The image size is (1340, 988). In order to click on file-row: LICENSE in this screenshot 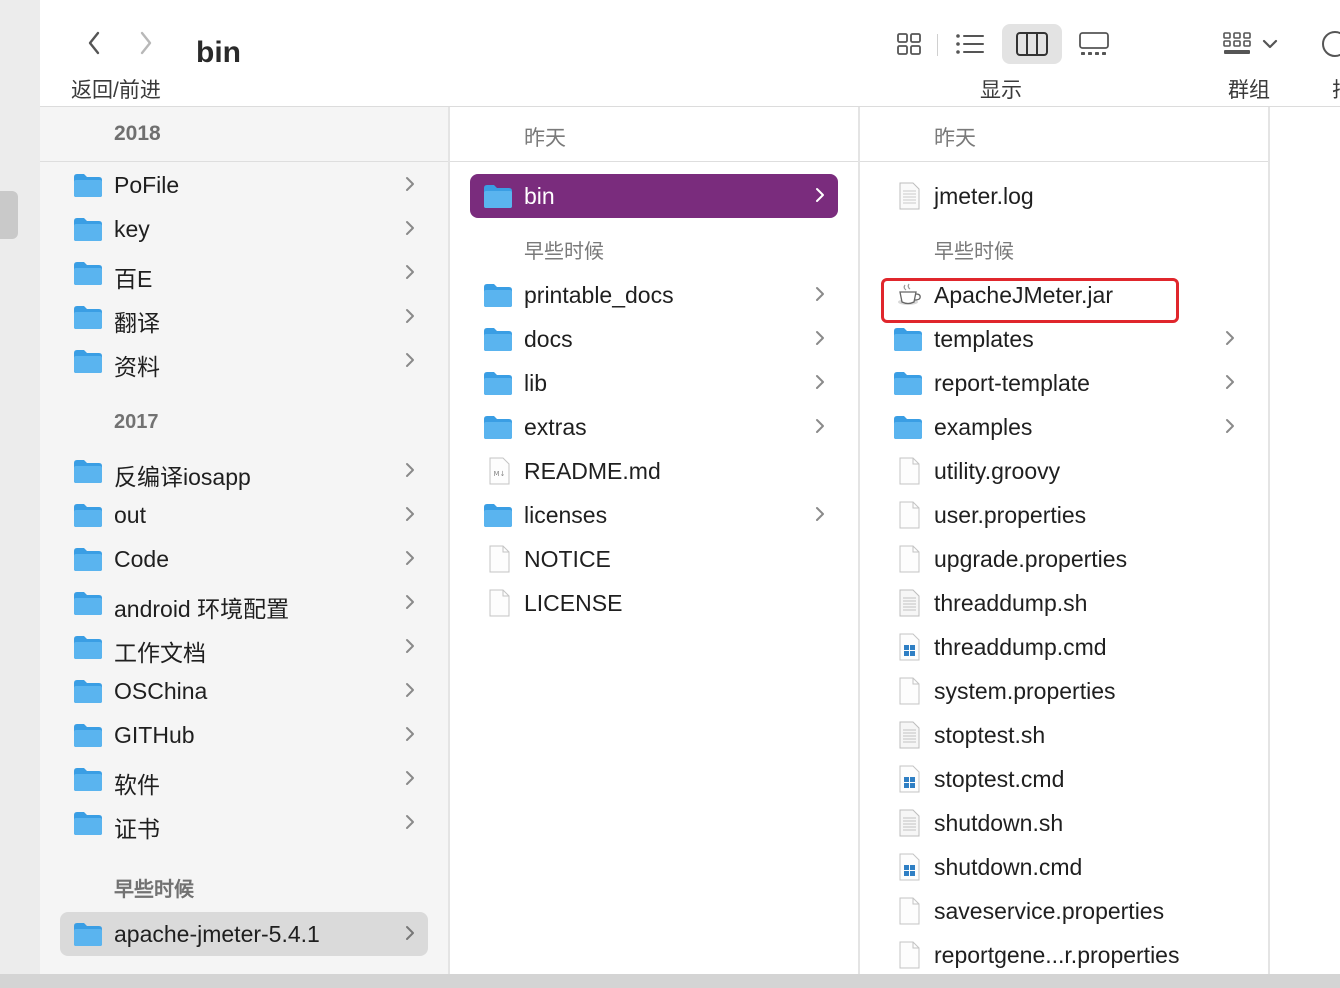, I will do `click(654, 603)`.